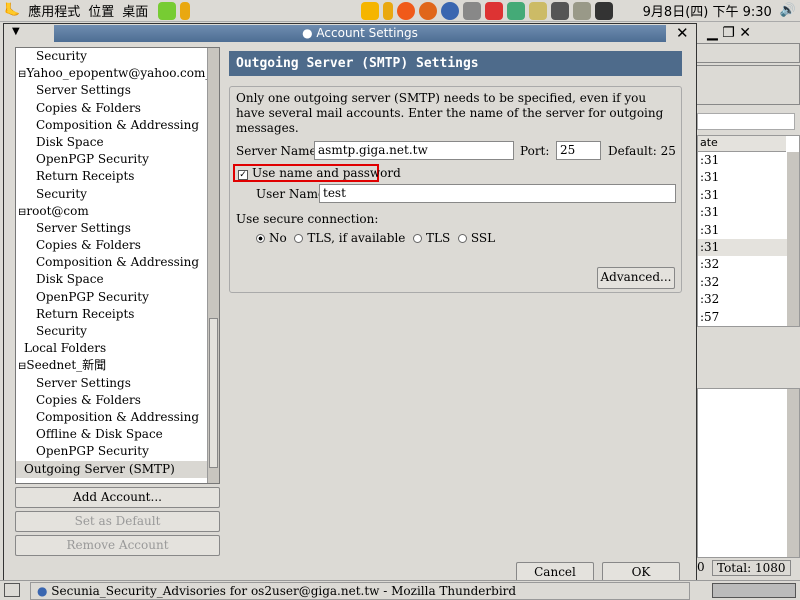 The image size is (800, 600). What do you see at coordinates (360, 33) in the screenshot?
I see `dialog-titlebar: ● Account Settings` at bounding box center [360, 33].